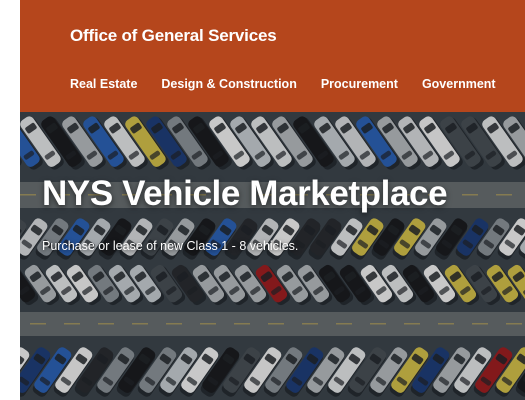  Describe the element at coordinates (459, 84) in the screenshot. I see `nav-government: Government` at that location.